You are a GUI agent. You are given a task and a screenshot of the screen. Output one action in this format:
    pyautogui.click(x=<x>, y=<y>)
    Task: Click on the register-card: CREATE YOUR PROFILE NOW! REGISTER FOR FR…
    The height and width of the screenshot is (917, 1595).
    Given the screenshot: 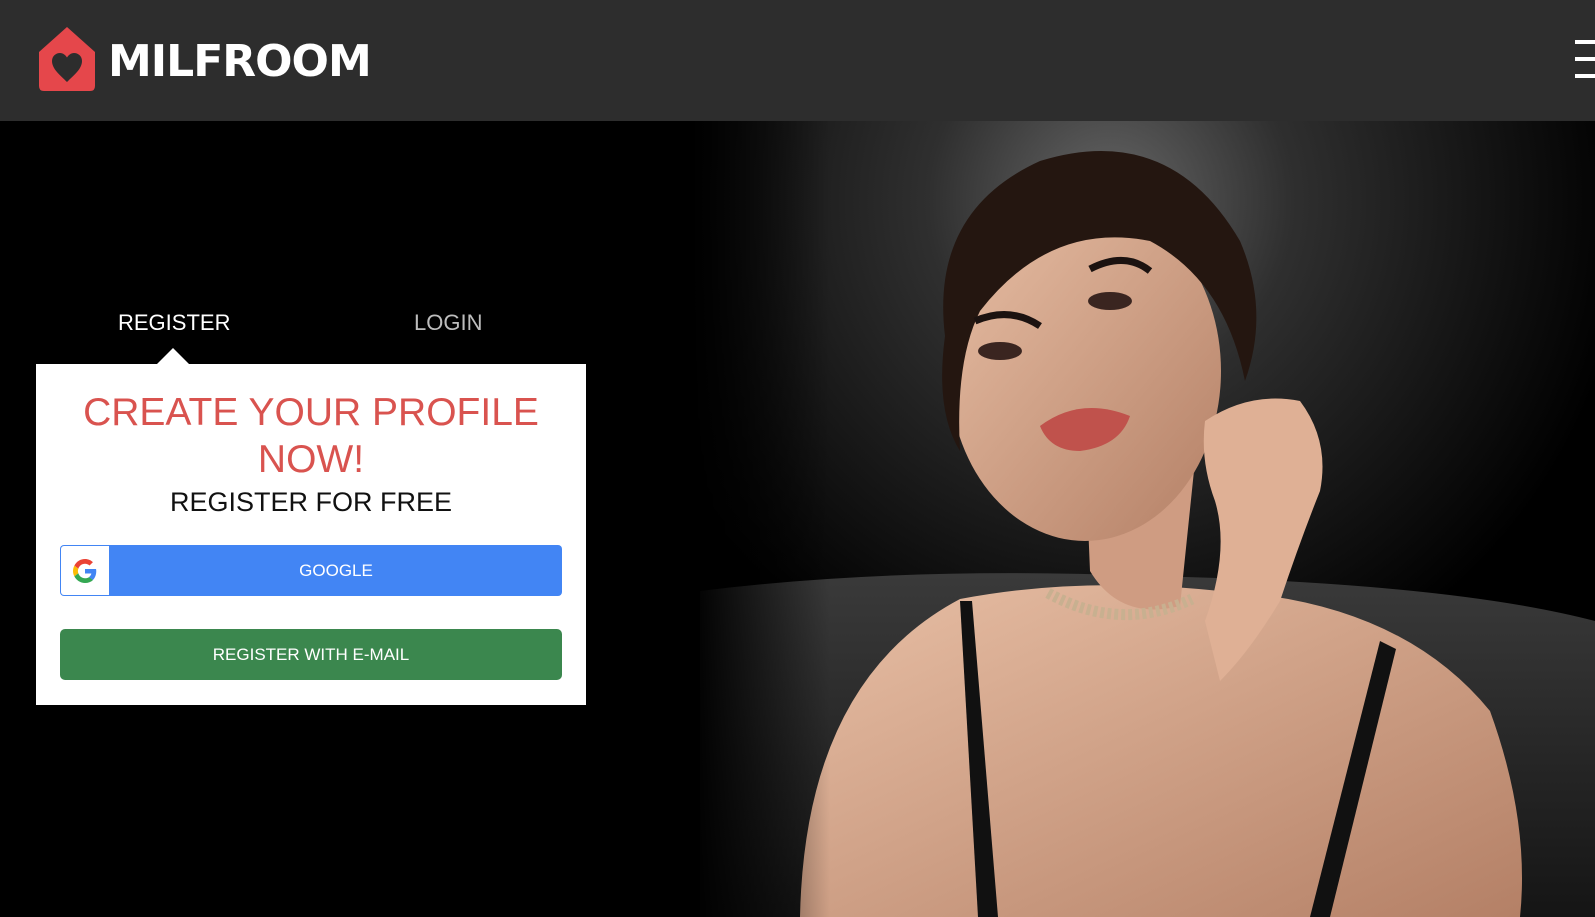 What is the action you would take?
    pyautogui.click(x=311, y=534)
    